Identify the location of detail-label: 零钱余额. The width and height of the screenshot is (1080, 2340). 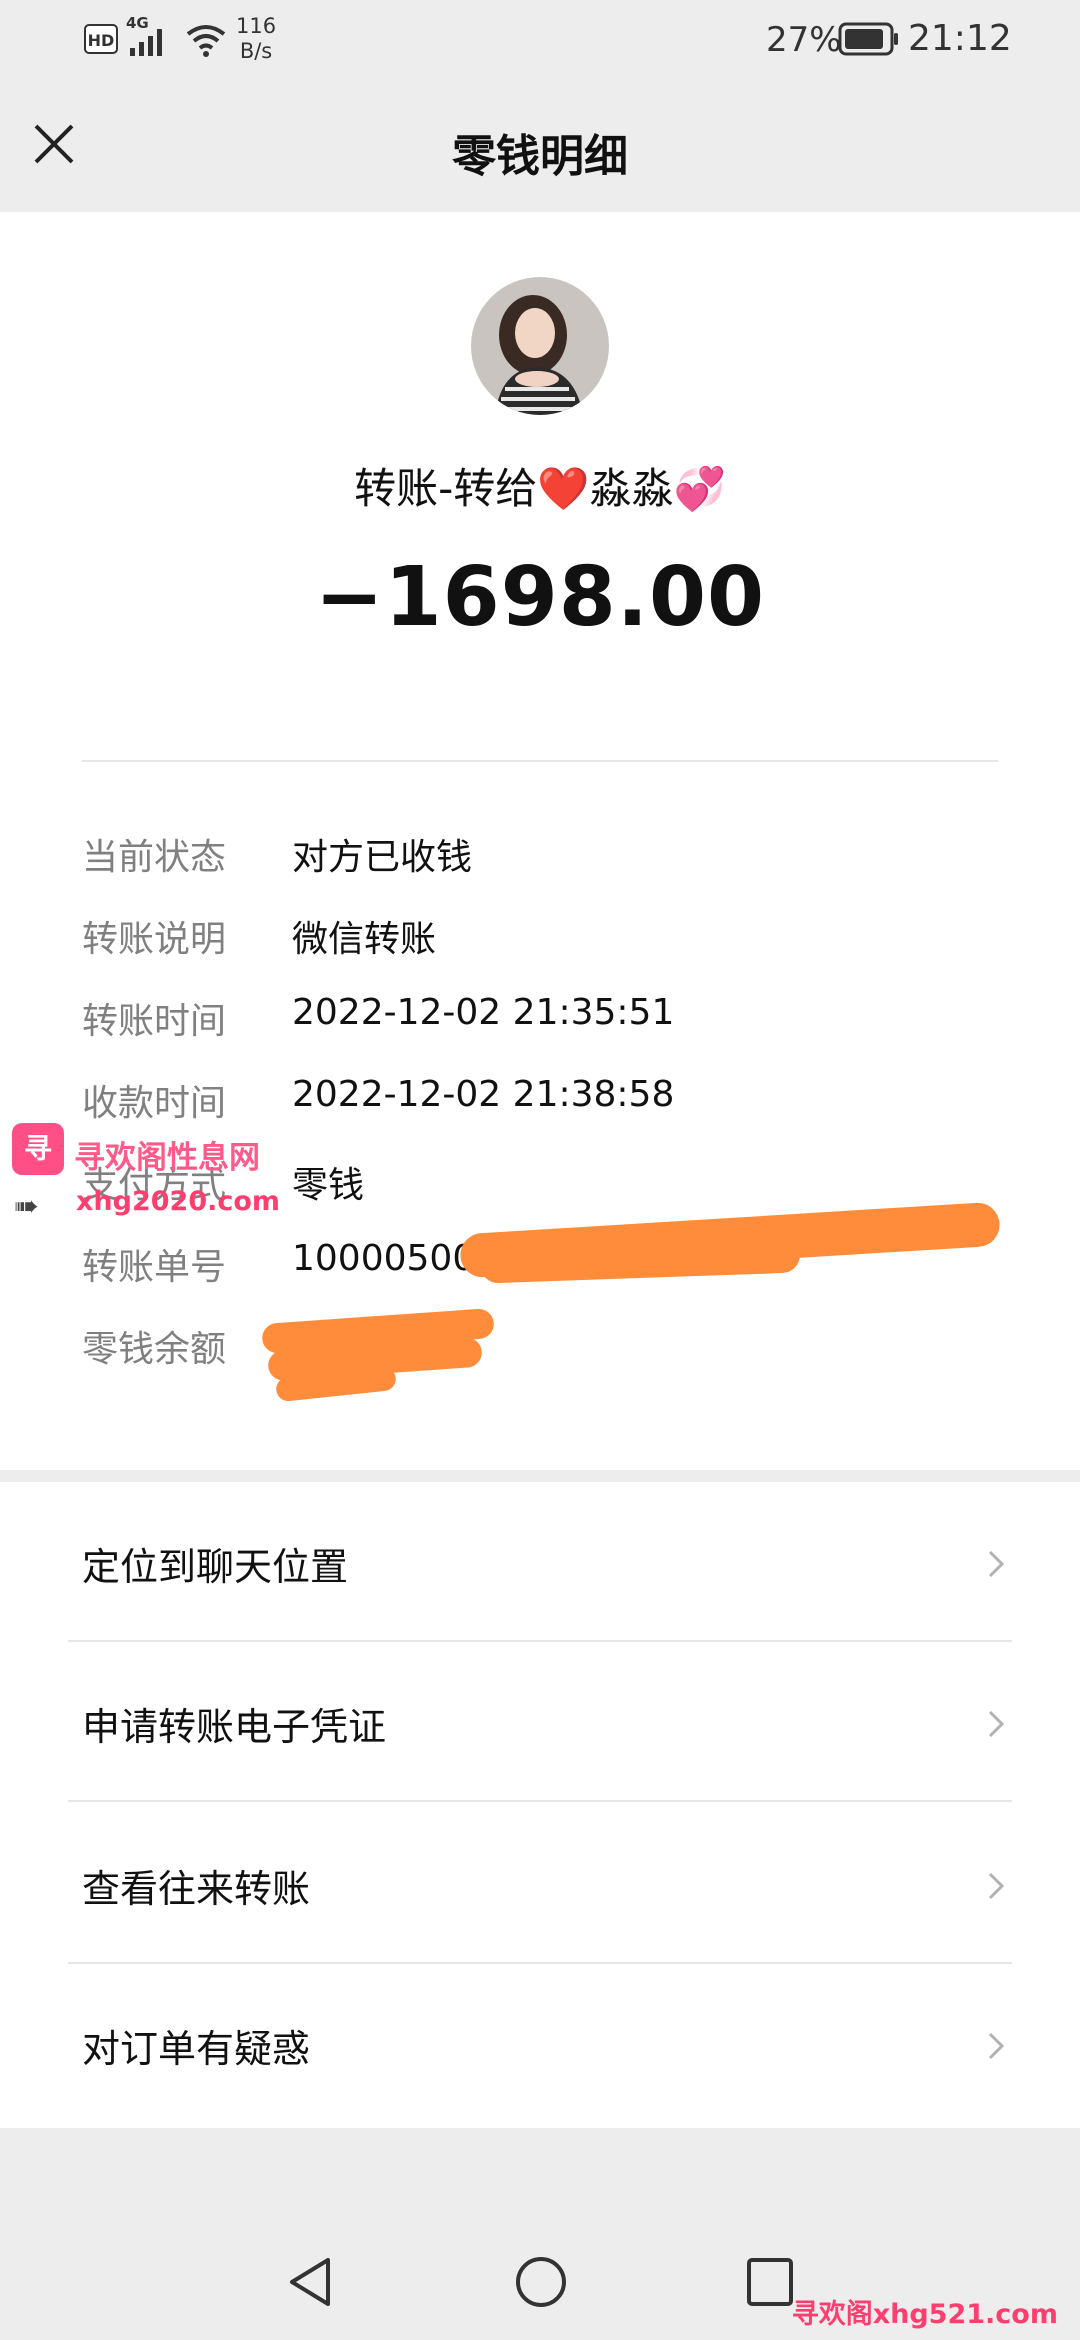
(154, 1349).